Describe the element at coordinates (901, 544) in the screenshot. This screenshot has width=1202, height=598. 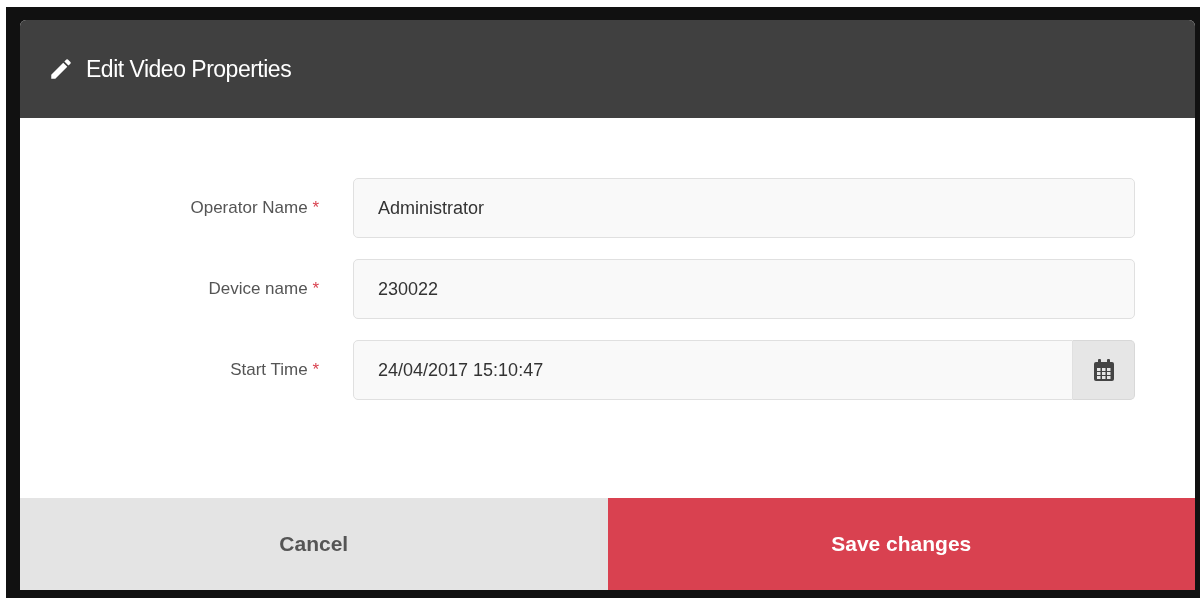
I see `save-button: Save changes` at that location.